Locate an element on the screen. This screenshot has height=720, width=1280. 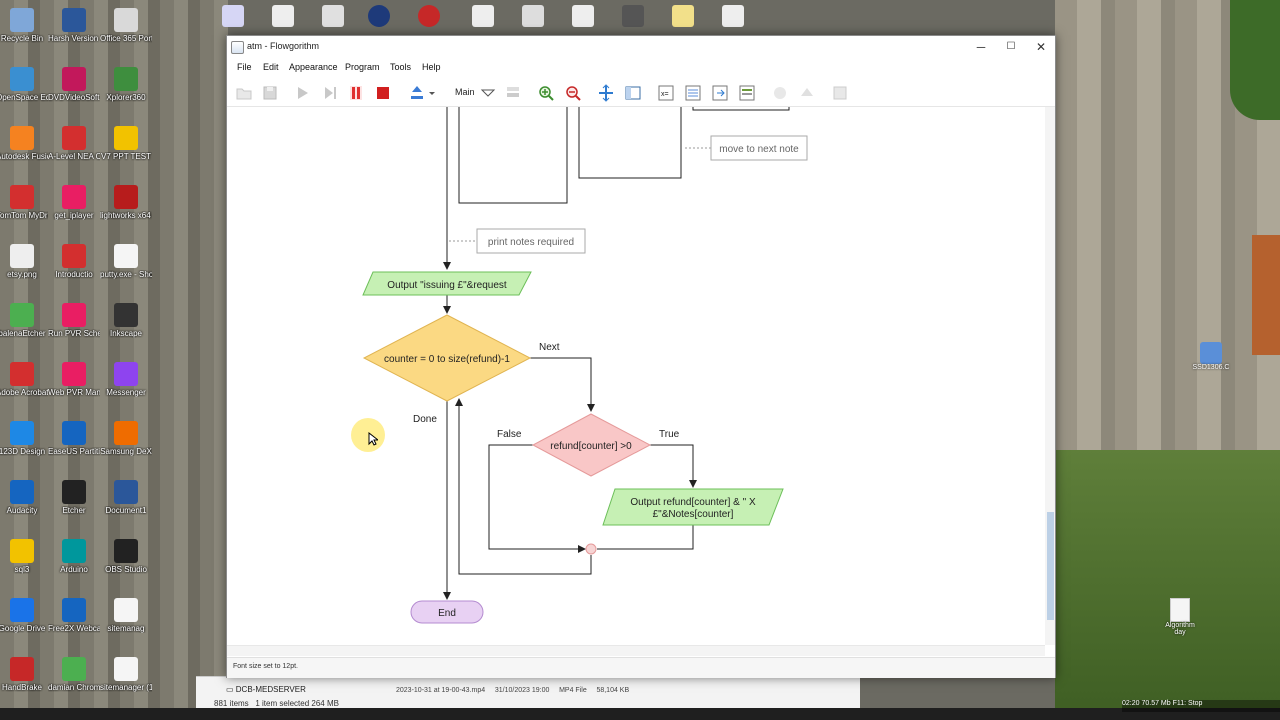
vertical-scroll-thumb is located at coordinates (1050, 566).